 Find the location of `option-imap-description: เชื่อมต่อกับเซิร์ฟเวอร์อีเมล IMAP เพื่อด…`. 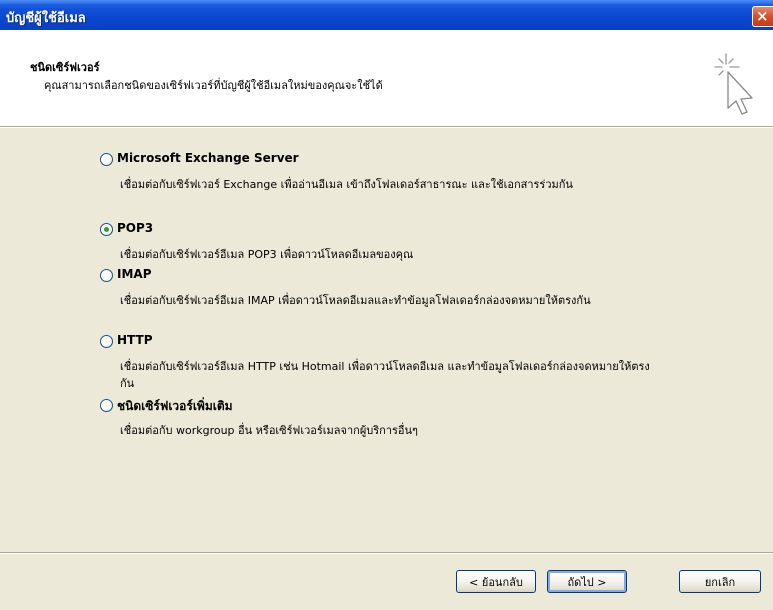

option-imap-description: เชื่อมต่อกับเซิร์ฟเวอร์อีเมล IMAP เพื่อด… is located at coordinates (355, 300).